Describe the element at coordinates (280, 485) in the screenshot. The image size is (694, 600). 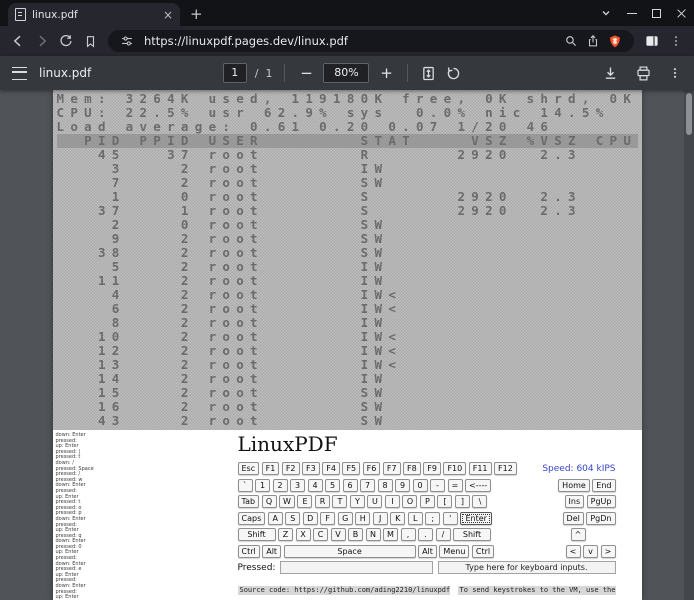
I see `key-2: 2` at that location.